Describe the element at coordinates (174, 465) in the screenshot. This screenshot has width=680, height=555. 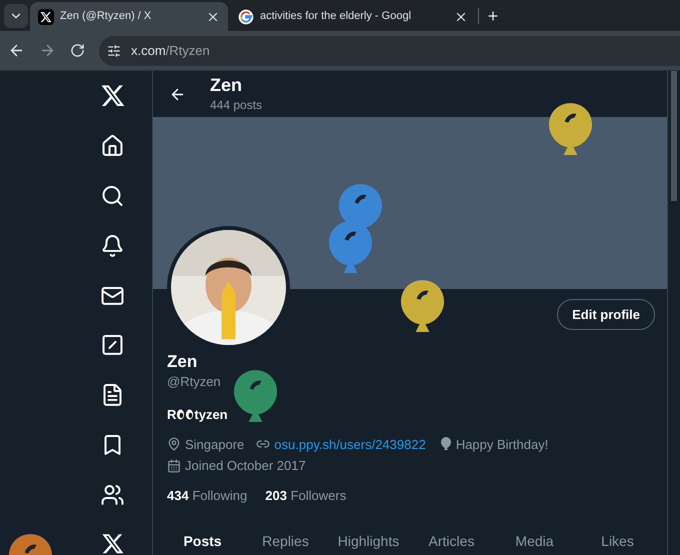
I see `calendar-icon` at that location.